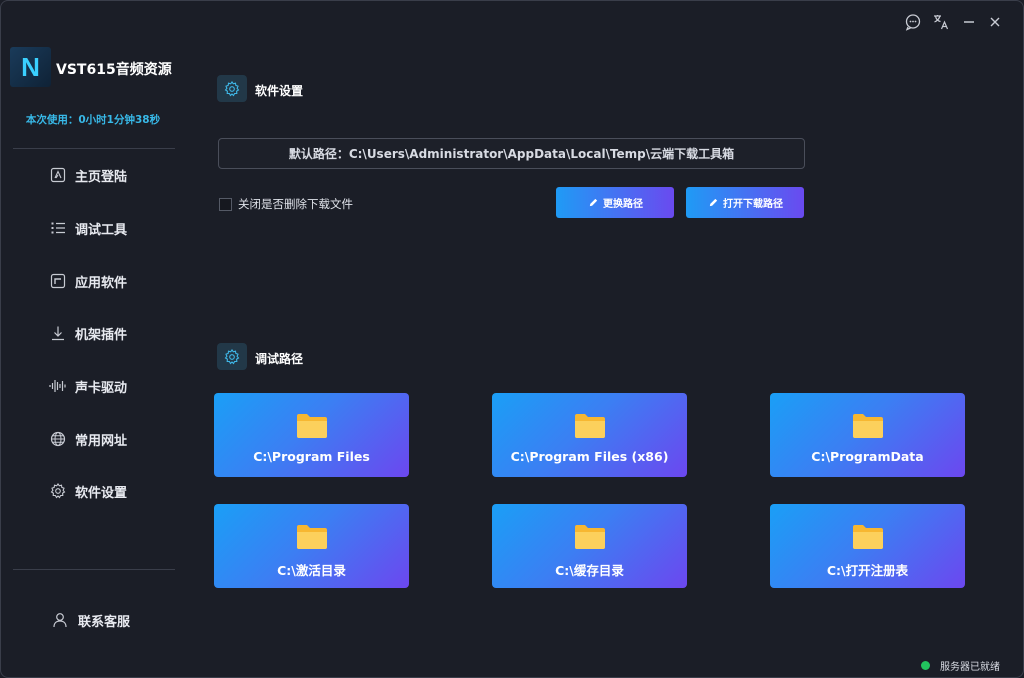 The image size is (1024, 678). Describe the element at coordinates (58, 281) in the screenshot. I see `app-icon` at that location.